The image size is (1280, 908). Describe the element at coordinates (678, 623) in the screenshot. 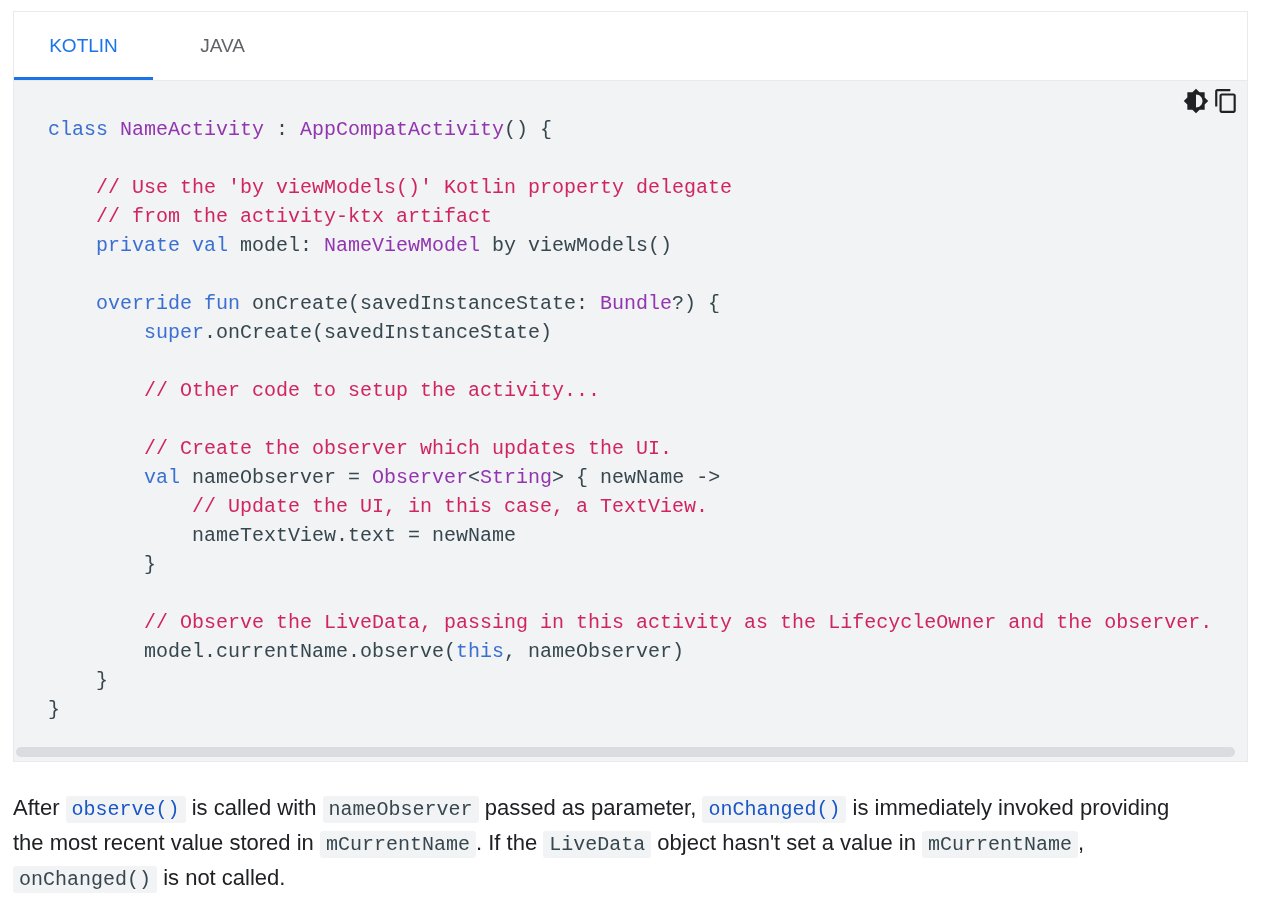

I see `code-line: // Observe the LiveData, passing in this activity as the LifecycleOwner and the observer.` at that location.